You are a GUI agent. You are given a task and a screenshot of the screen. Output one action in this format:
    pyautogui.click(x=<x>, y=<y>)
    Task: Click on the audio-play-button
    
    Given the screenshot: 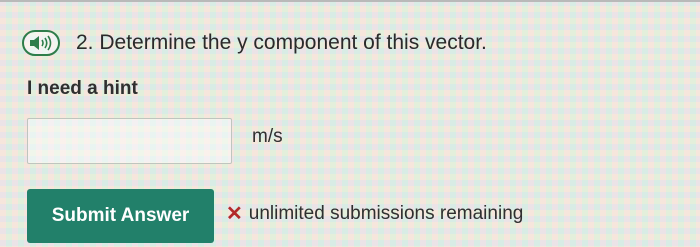 What is the action you would take?
    pyautogui.click(x=41, y=43)
    